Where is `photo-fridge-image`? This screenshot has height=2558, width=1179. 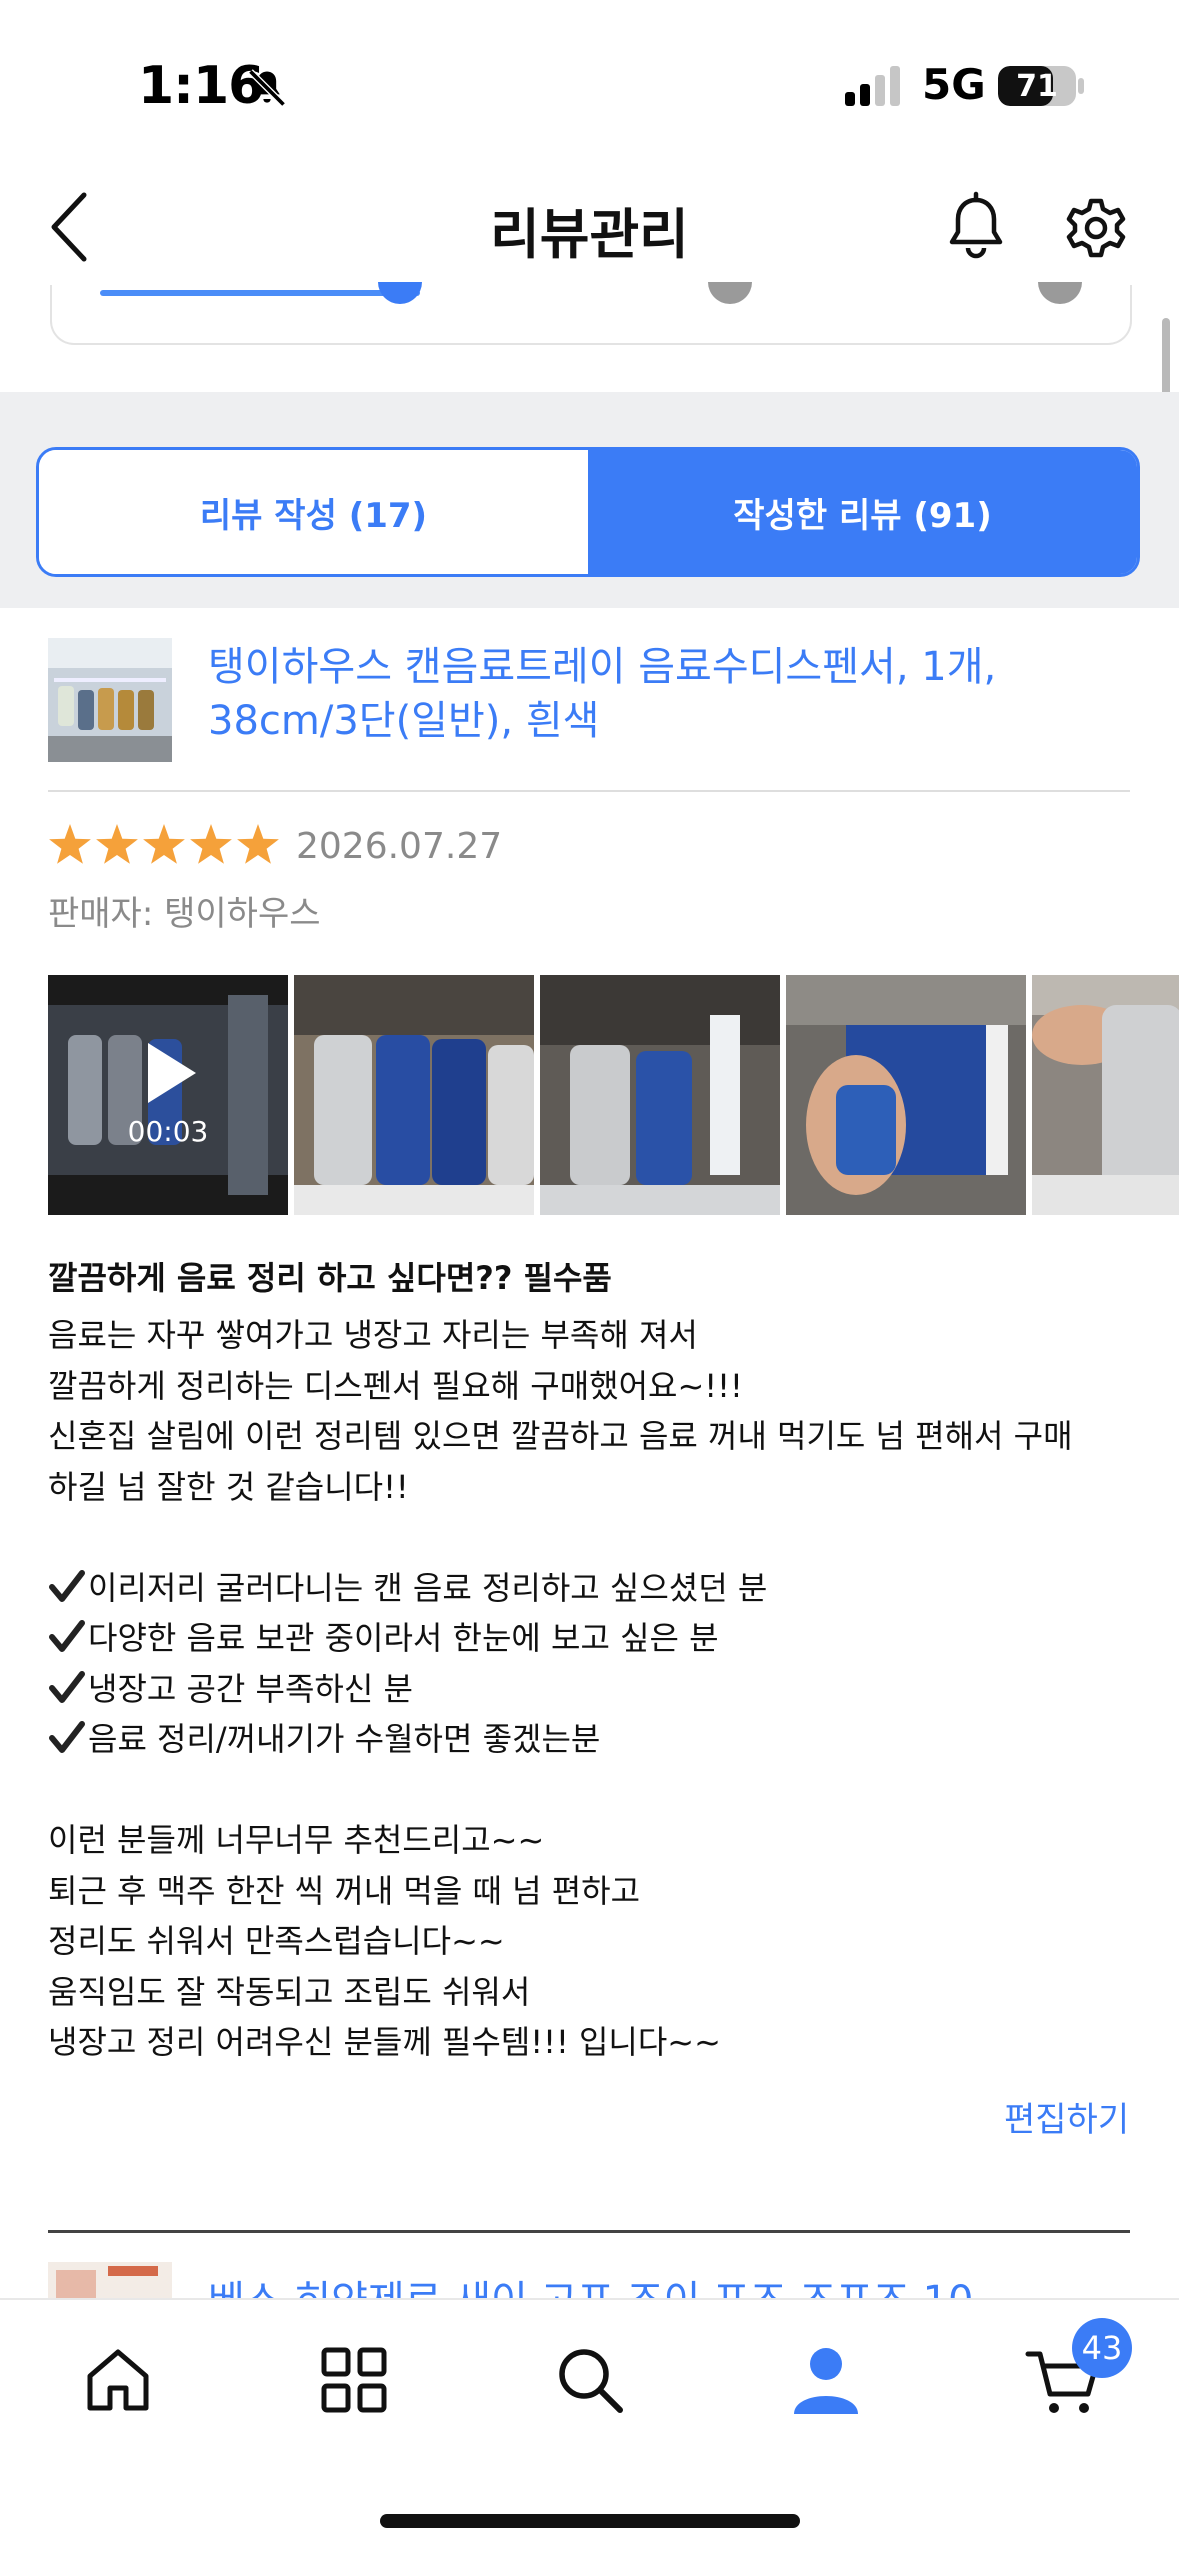
photo-fridge-image is located at coordinates (660, 1095).